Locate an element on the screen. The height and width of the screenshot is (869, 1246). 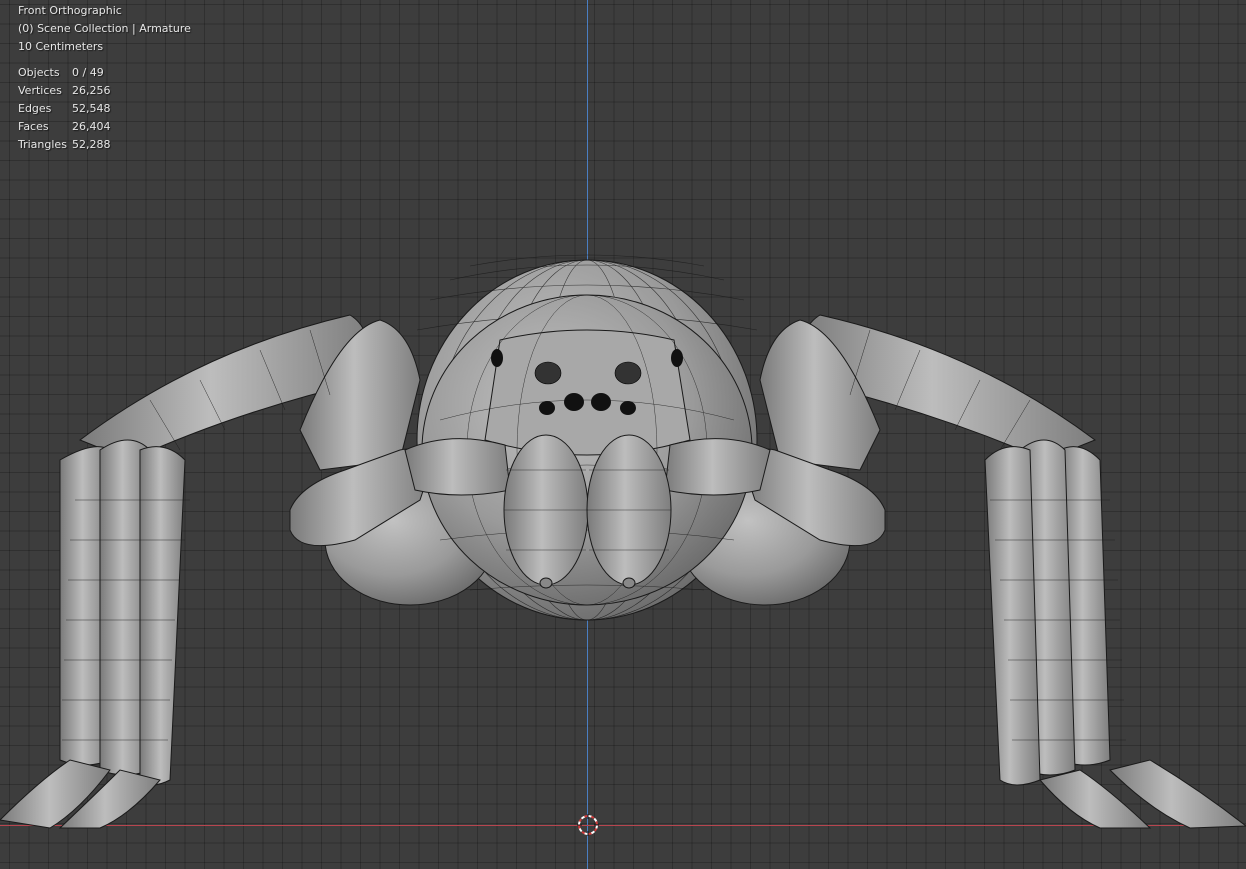
view-name: Front Orthographic is located at coordinates (70, 10).